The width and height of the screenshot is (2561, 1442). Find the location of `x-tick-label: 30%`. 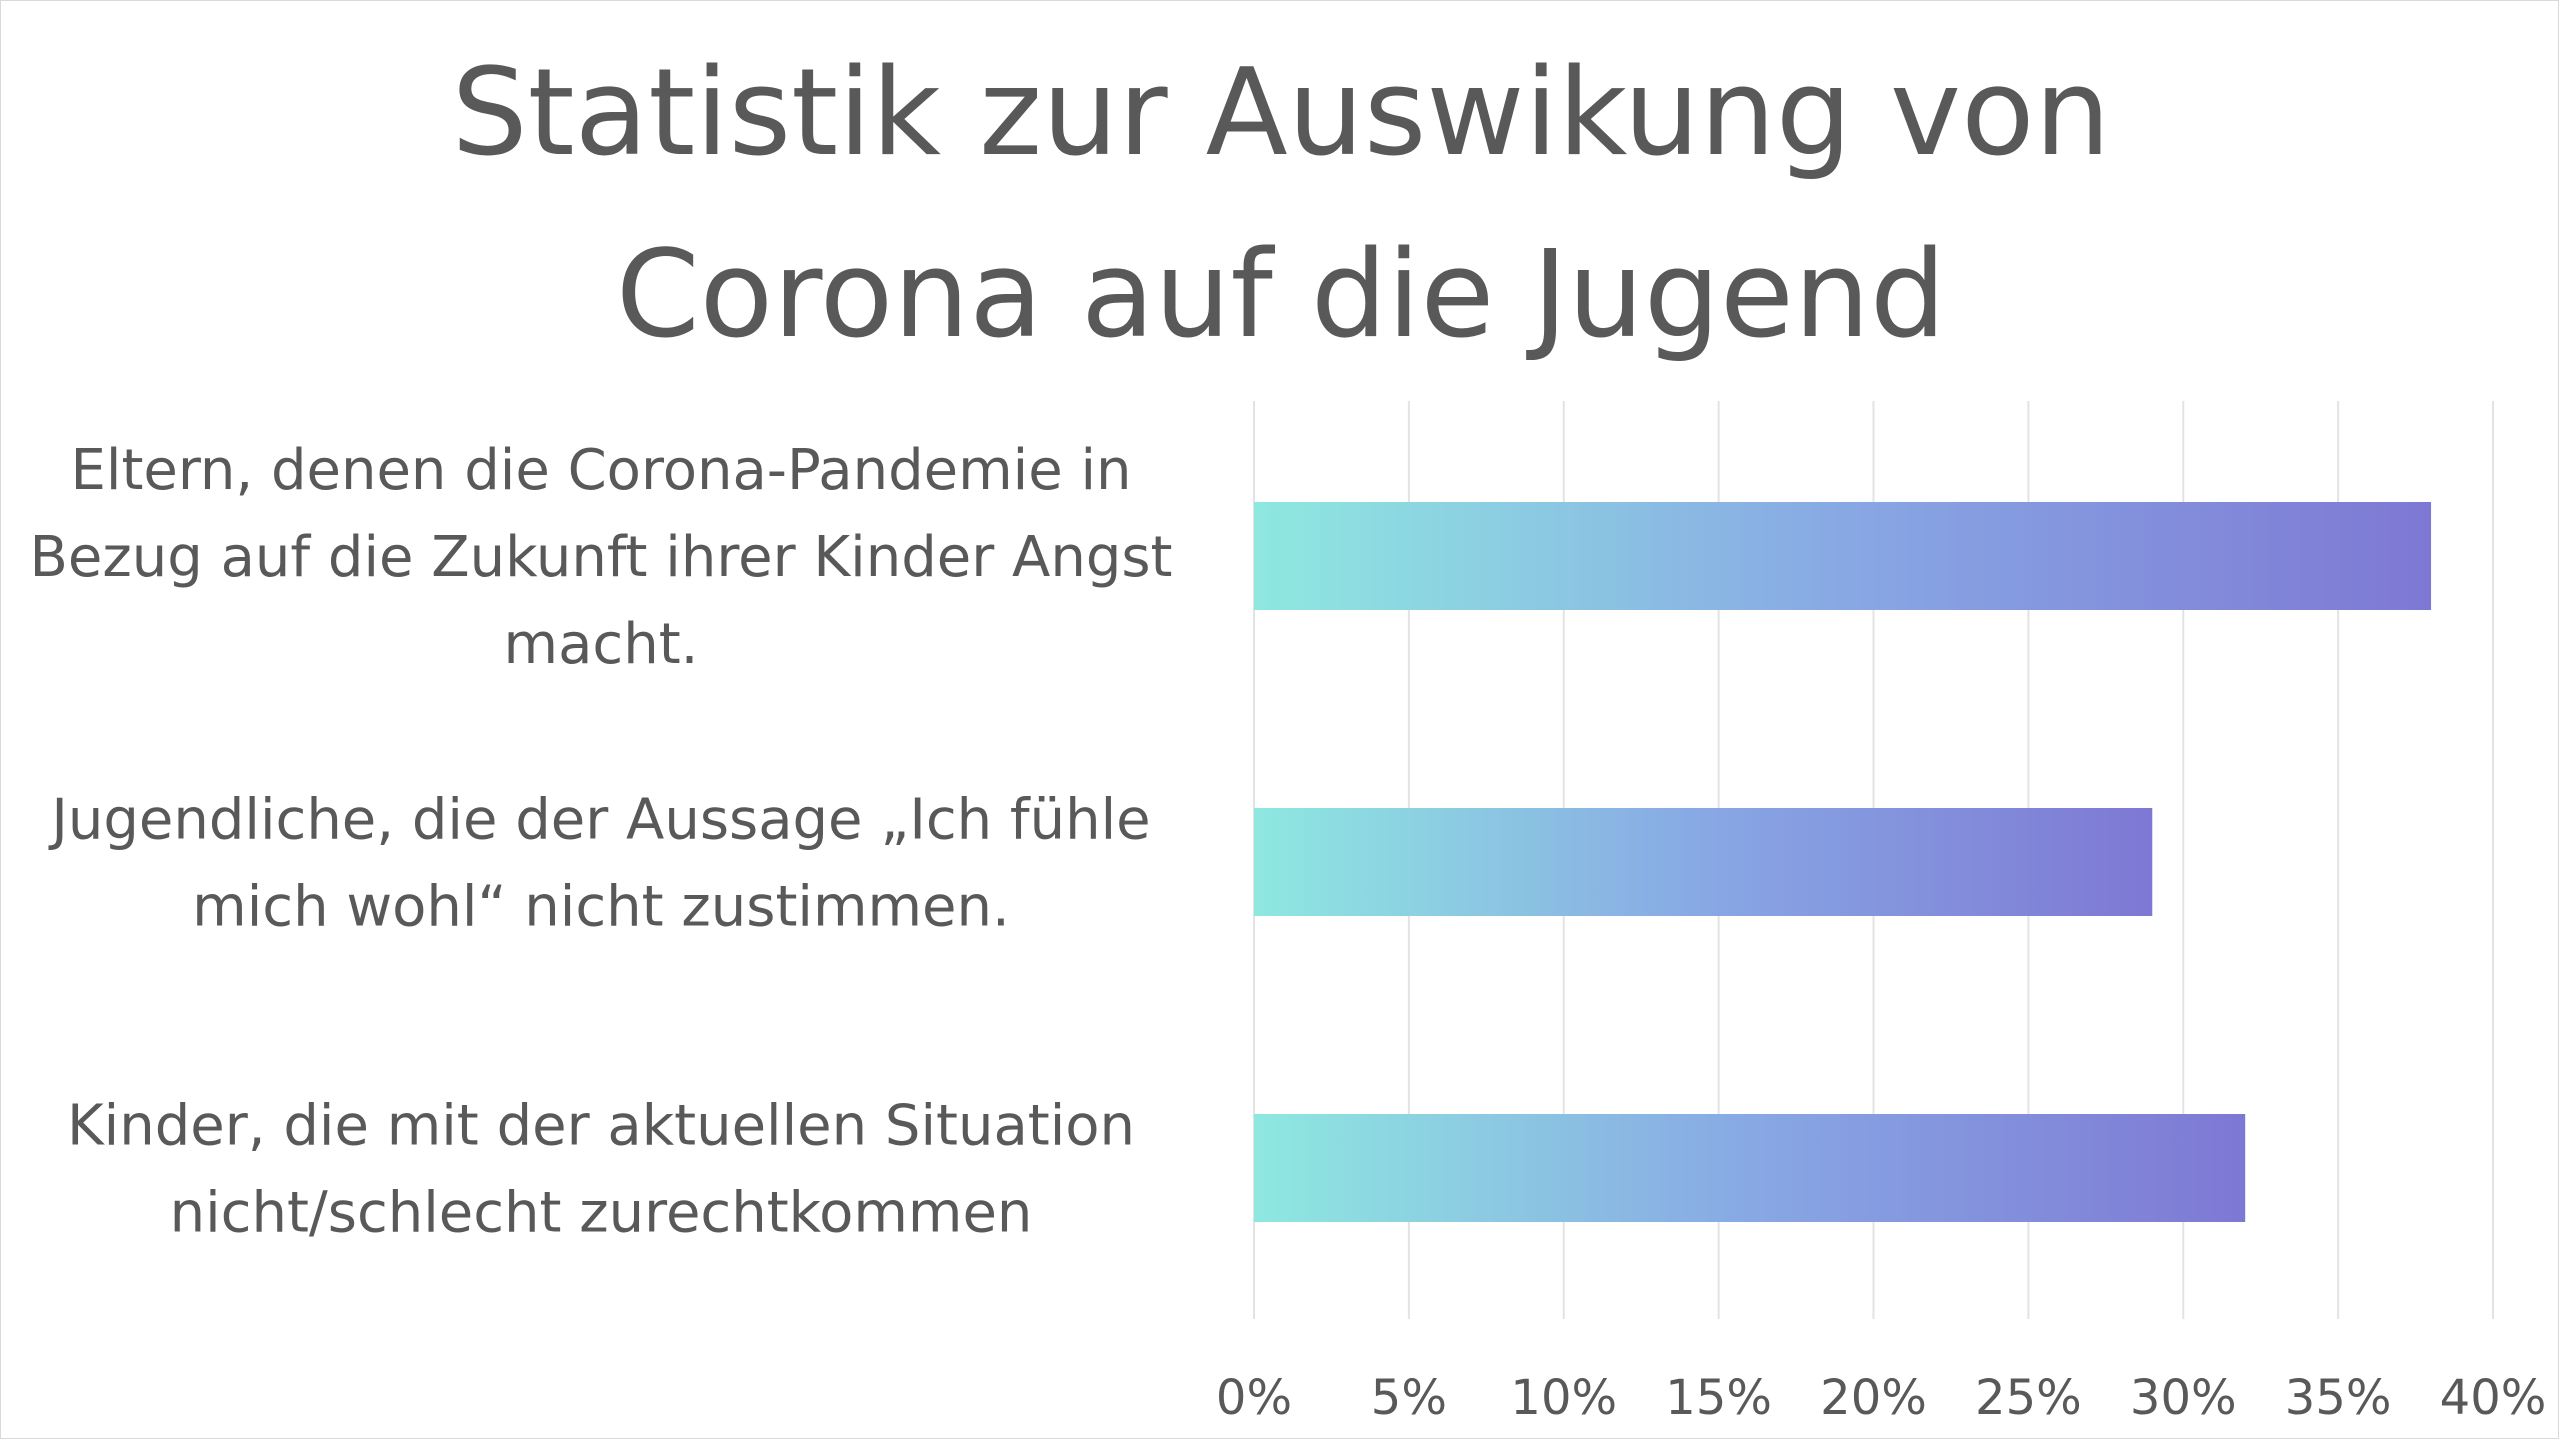

x-tick-label: 30% is located at coordinates (2183, 1398).